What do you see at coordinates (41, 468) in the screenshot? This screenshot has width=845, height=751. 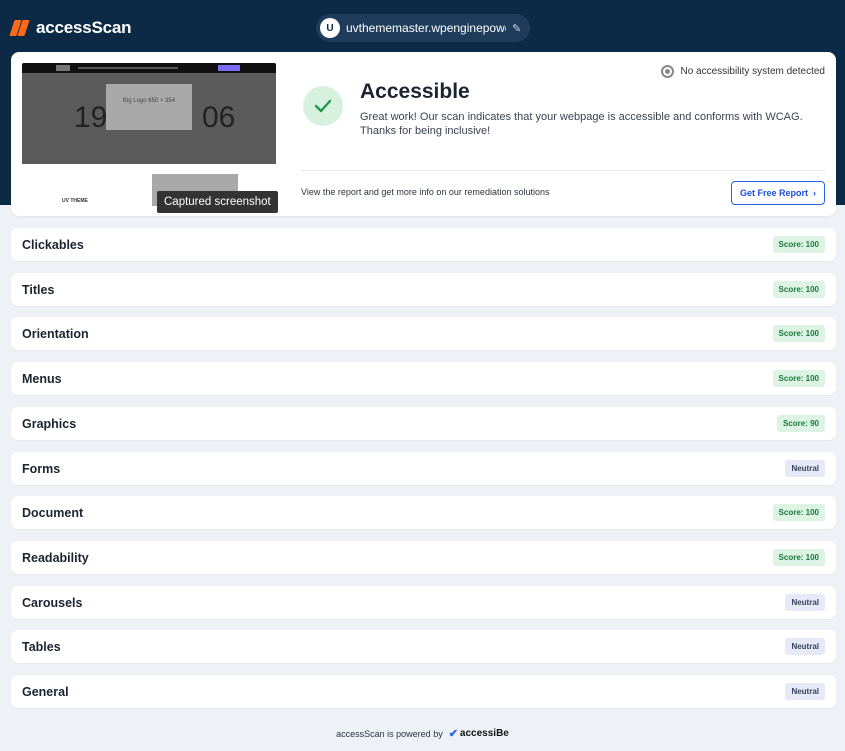 I see `category-name: Forms` at bounding box center [41, 468].